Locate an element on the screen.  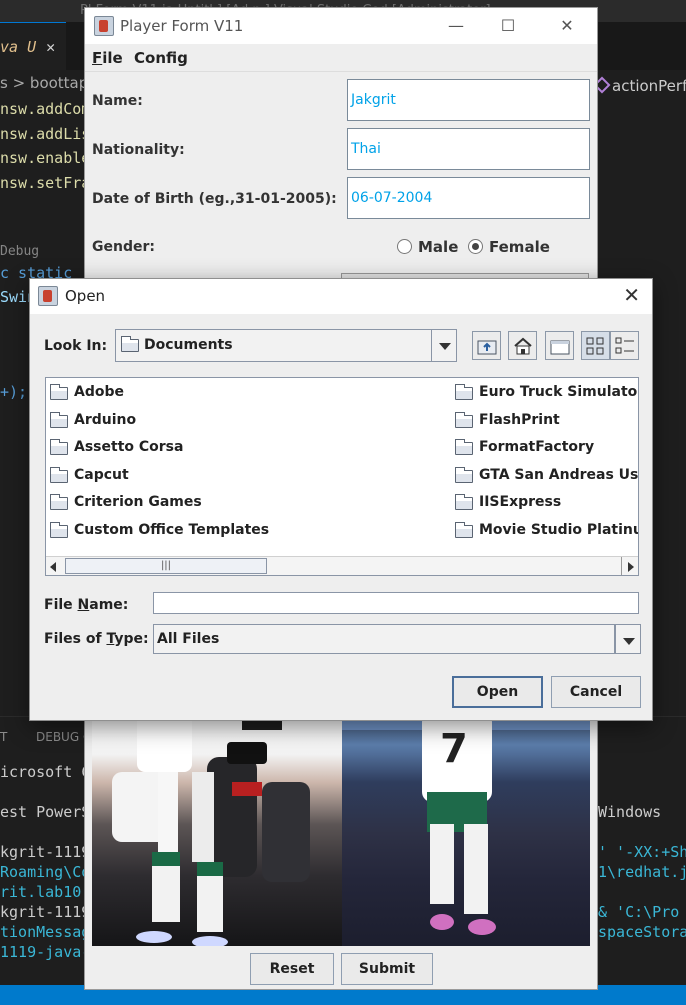
dob-field: 06-07-2004 is located at coordinates (468, 198).